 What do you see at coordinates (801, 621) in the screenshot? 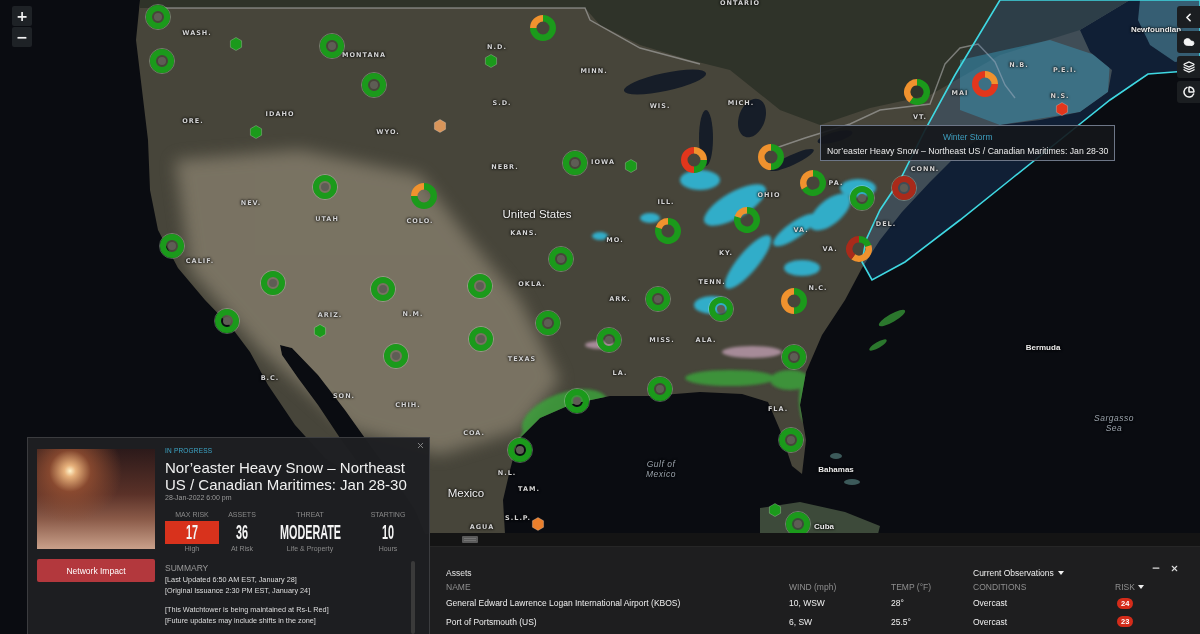
I see `table-cell: 6, SW` at bounding box center [801, 621].